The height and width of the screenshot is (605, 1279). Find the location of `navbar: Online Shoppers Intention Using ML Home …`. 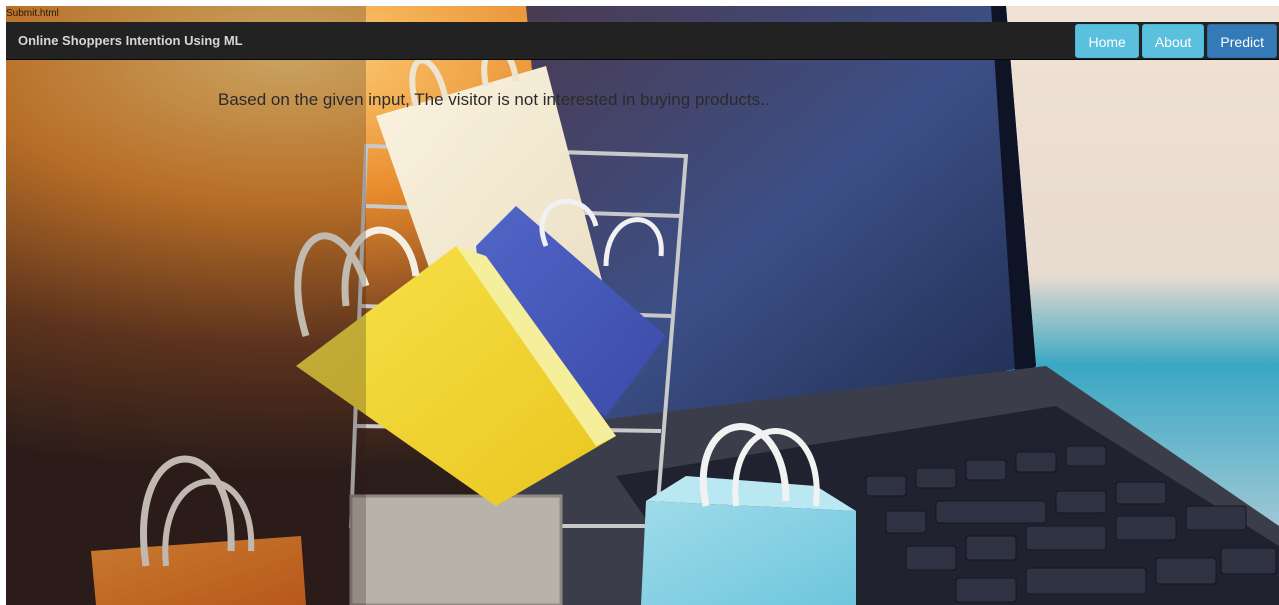

navbar: Online Shoppers Intention Using ML Home … is located at coordinates (642, 41).